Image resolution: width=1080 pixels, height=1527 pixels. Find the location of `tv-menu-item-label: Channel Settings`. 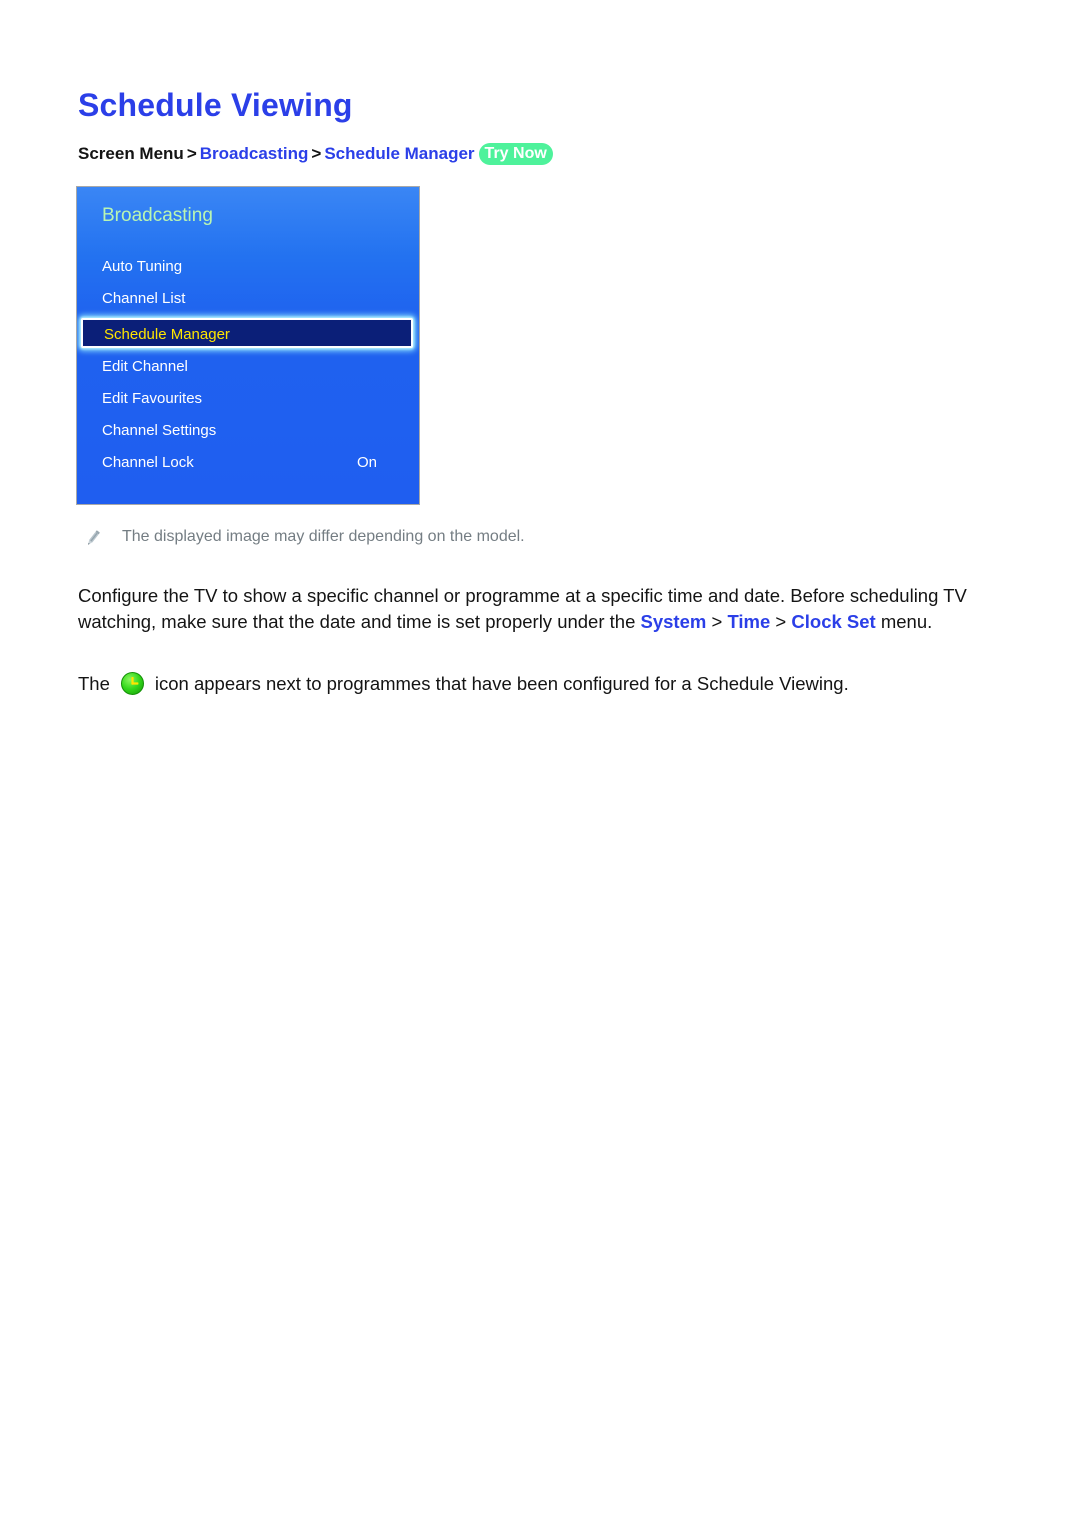

tv-menu-item-label: Channel Settings is located at coordinates (159, 430).